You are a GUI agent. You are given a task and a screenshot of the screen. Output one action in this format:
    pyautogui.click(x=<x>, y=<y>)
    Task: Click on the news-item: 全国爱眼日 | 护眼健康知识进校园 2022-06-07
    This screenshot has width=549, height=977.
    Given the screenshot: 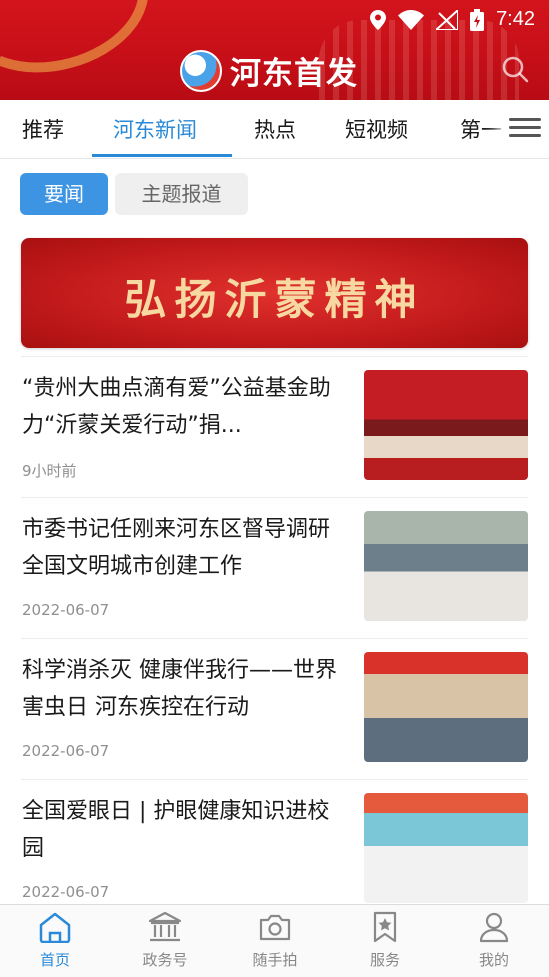 What is the action you would take?
    pyautogui.click(x=274, y=841)
    